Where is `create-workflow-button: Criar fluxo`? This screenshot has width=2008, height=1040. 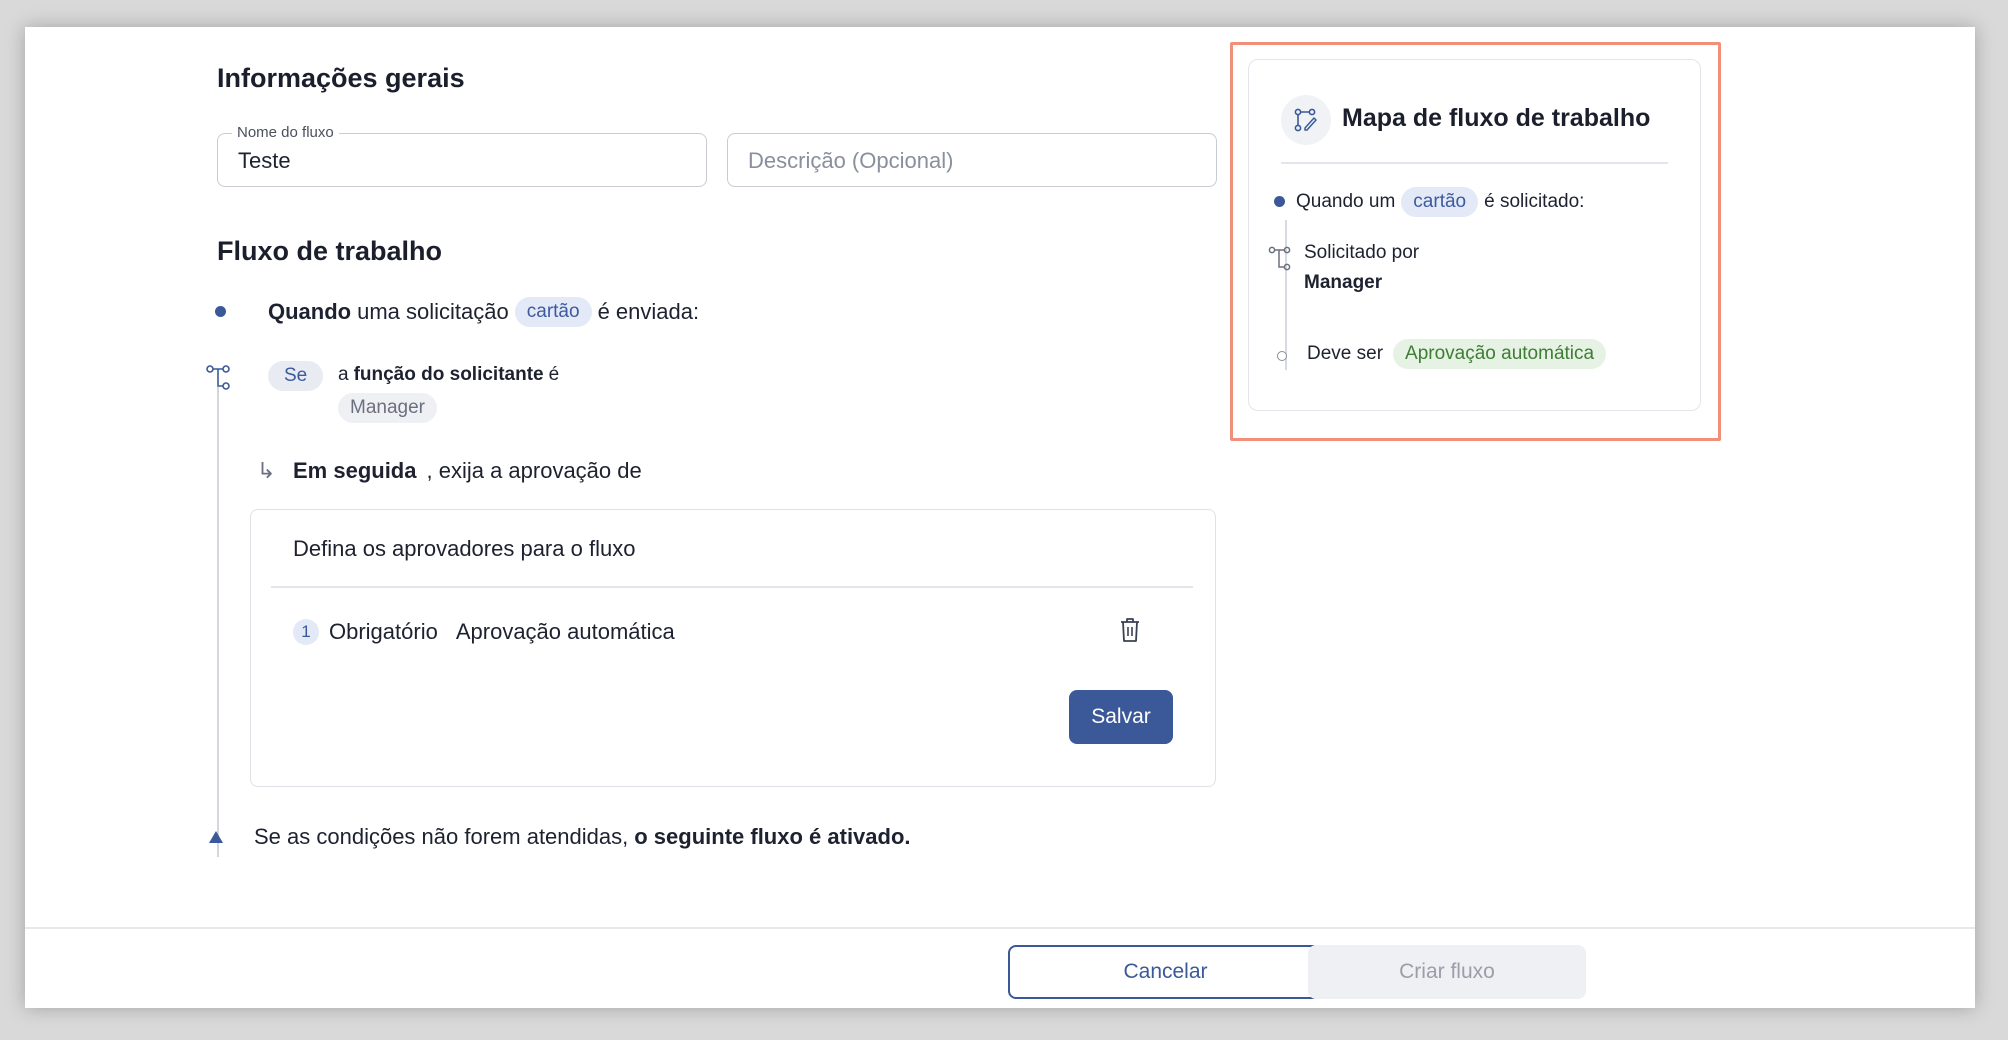
create-workflow-button: Criar fluxo is located at coordinates (1447, 972).